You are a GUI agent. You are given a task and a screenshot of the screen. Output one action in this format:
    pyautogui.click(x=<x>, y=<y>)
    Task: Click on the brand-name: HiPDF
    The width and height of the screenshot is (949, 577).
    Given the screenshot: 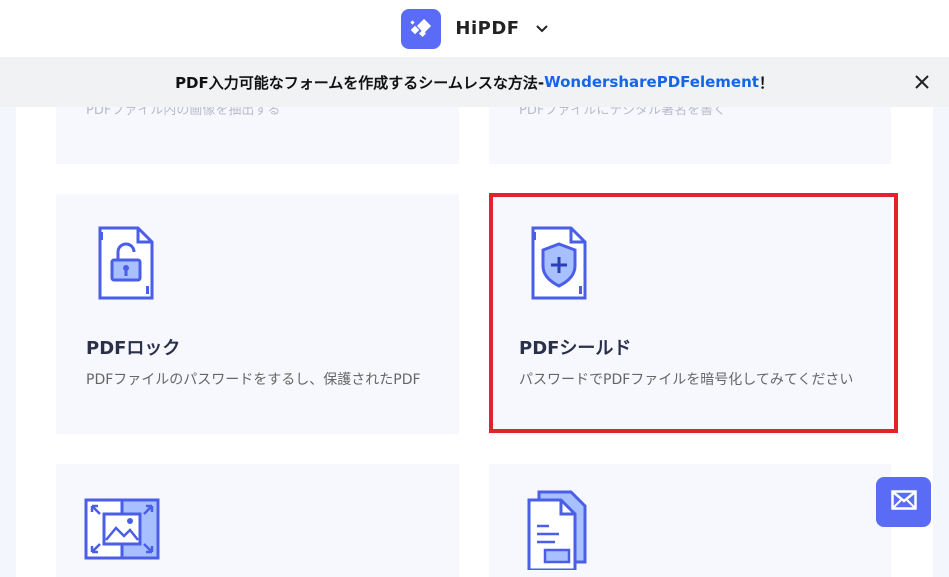 What is the action you would take?
    pyautogui.click(x=487, y=28)
    